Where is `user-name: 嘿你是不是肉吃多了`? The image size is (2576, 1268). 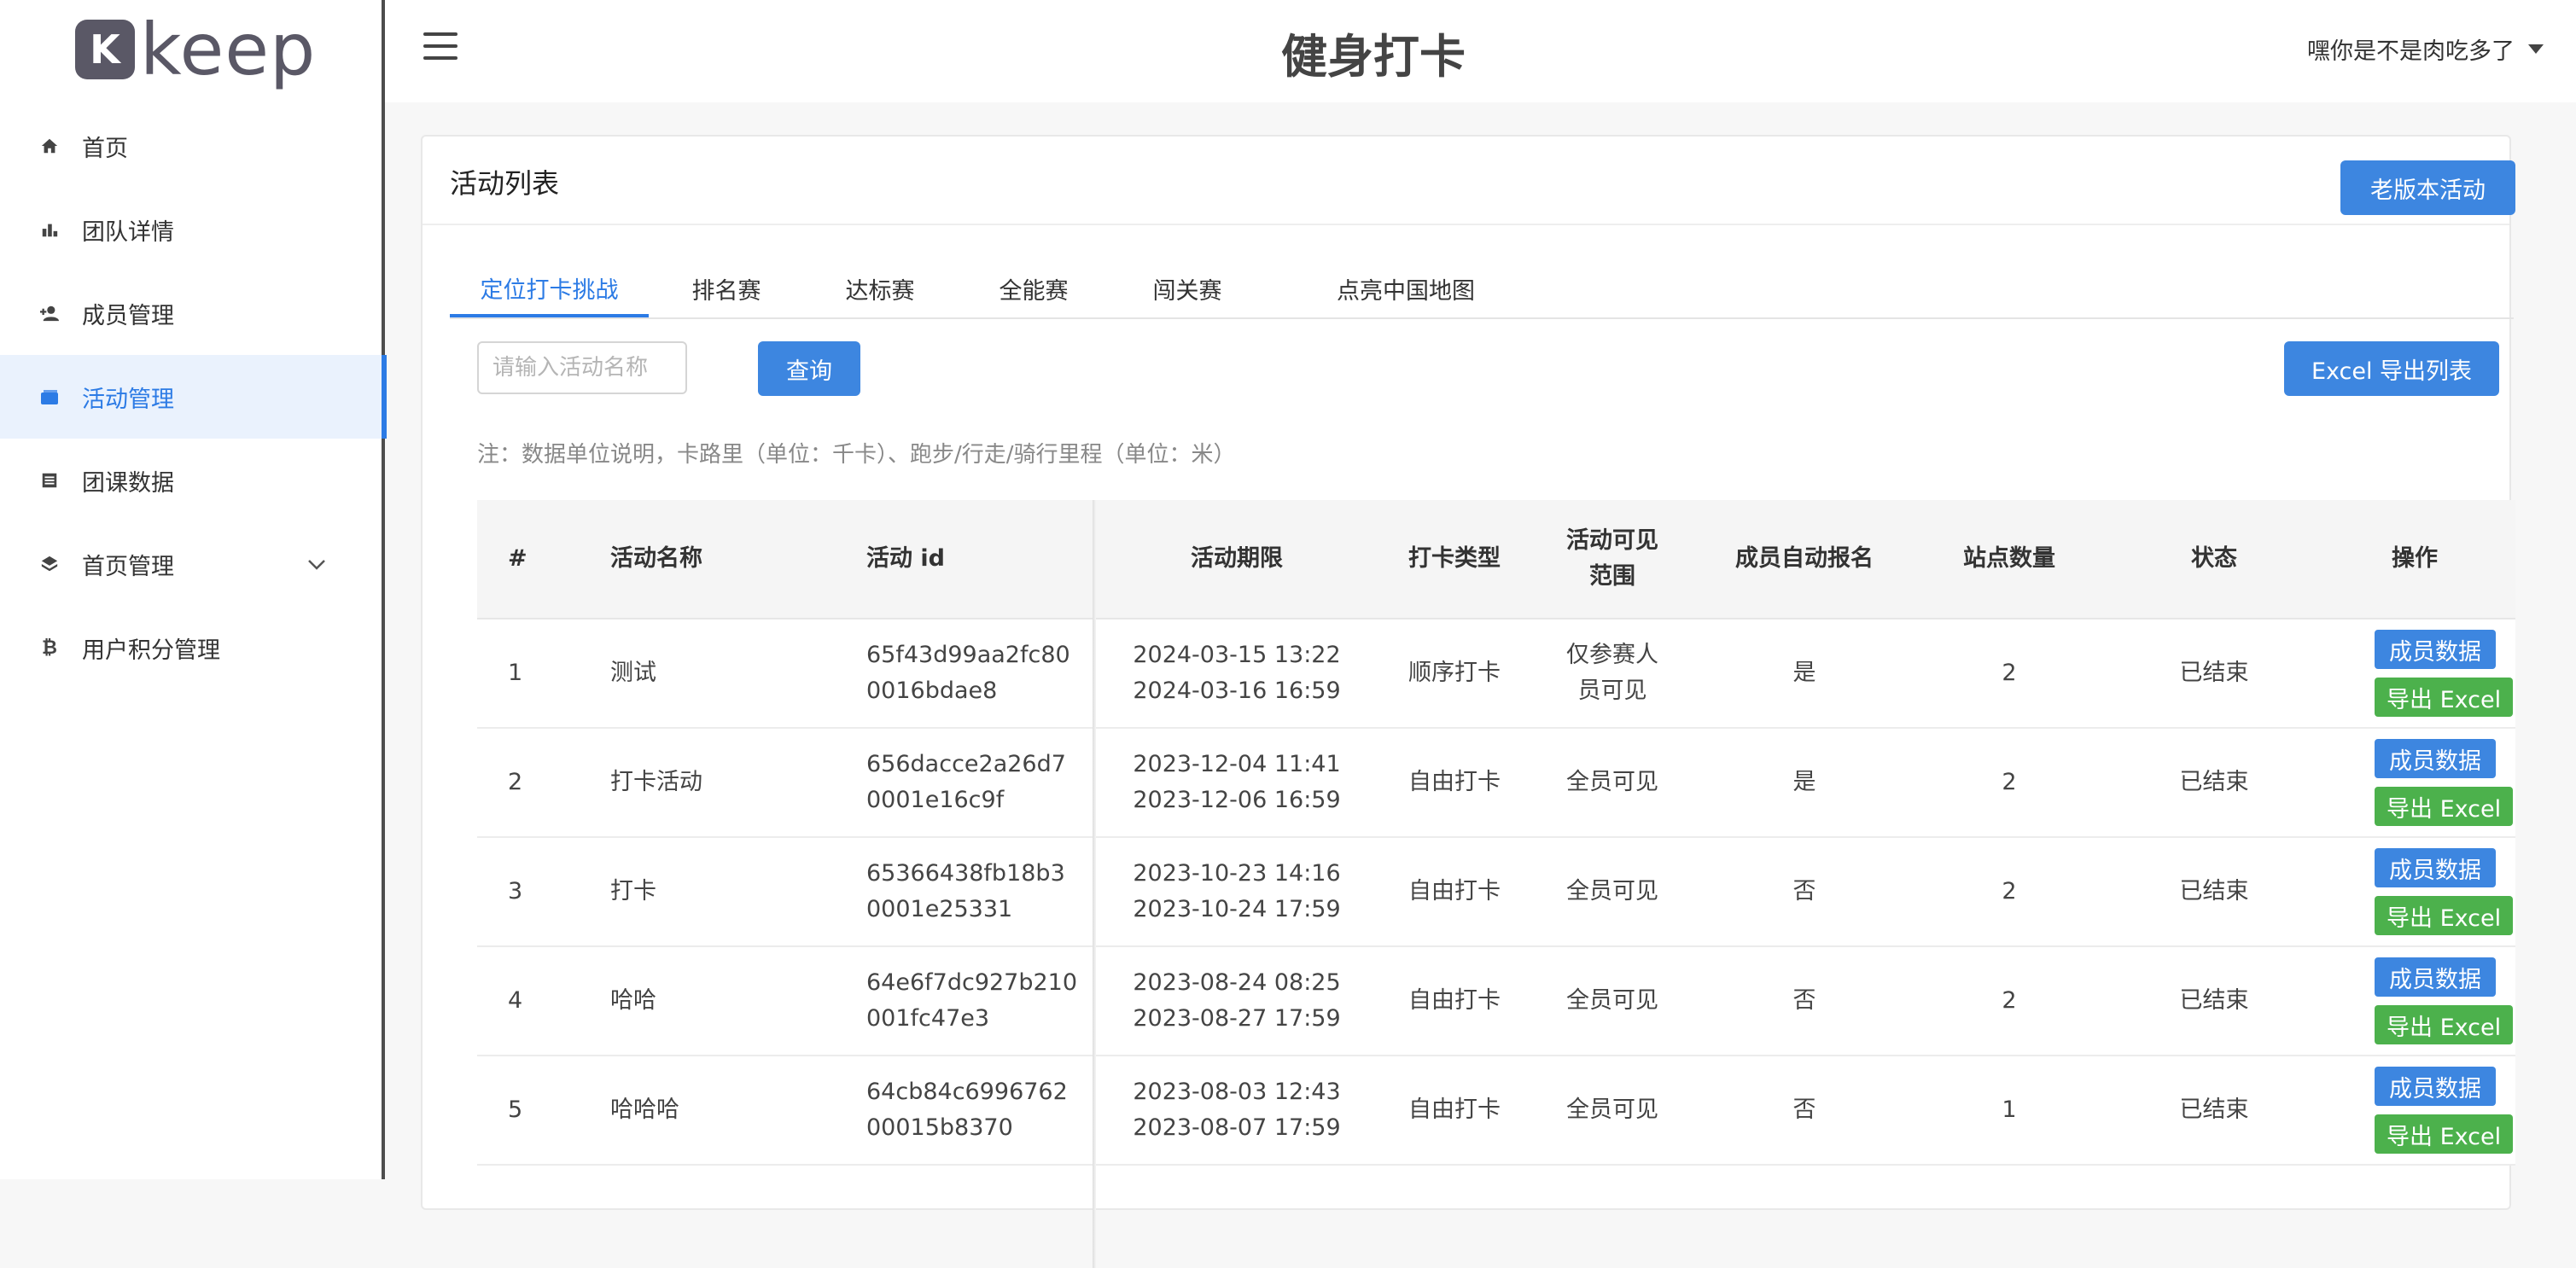 user-name: 嘿你是不是肉吃多了 is located at coordinates (2411, 51).